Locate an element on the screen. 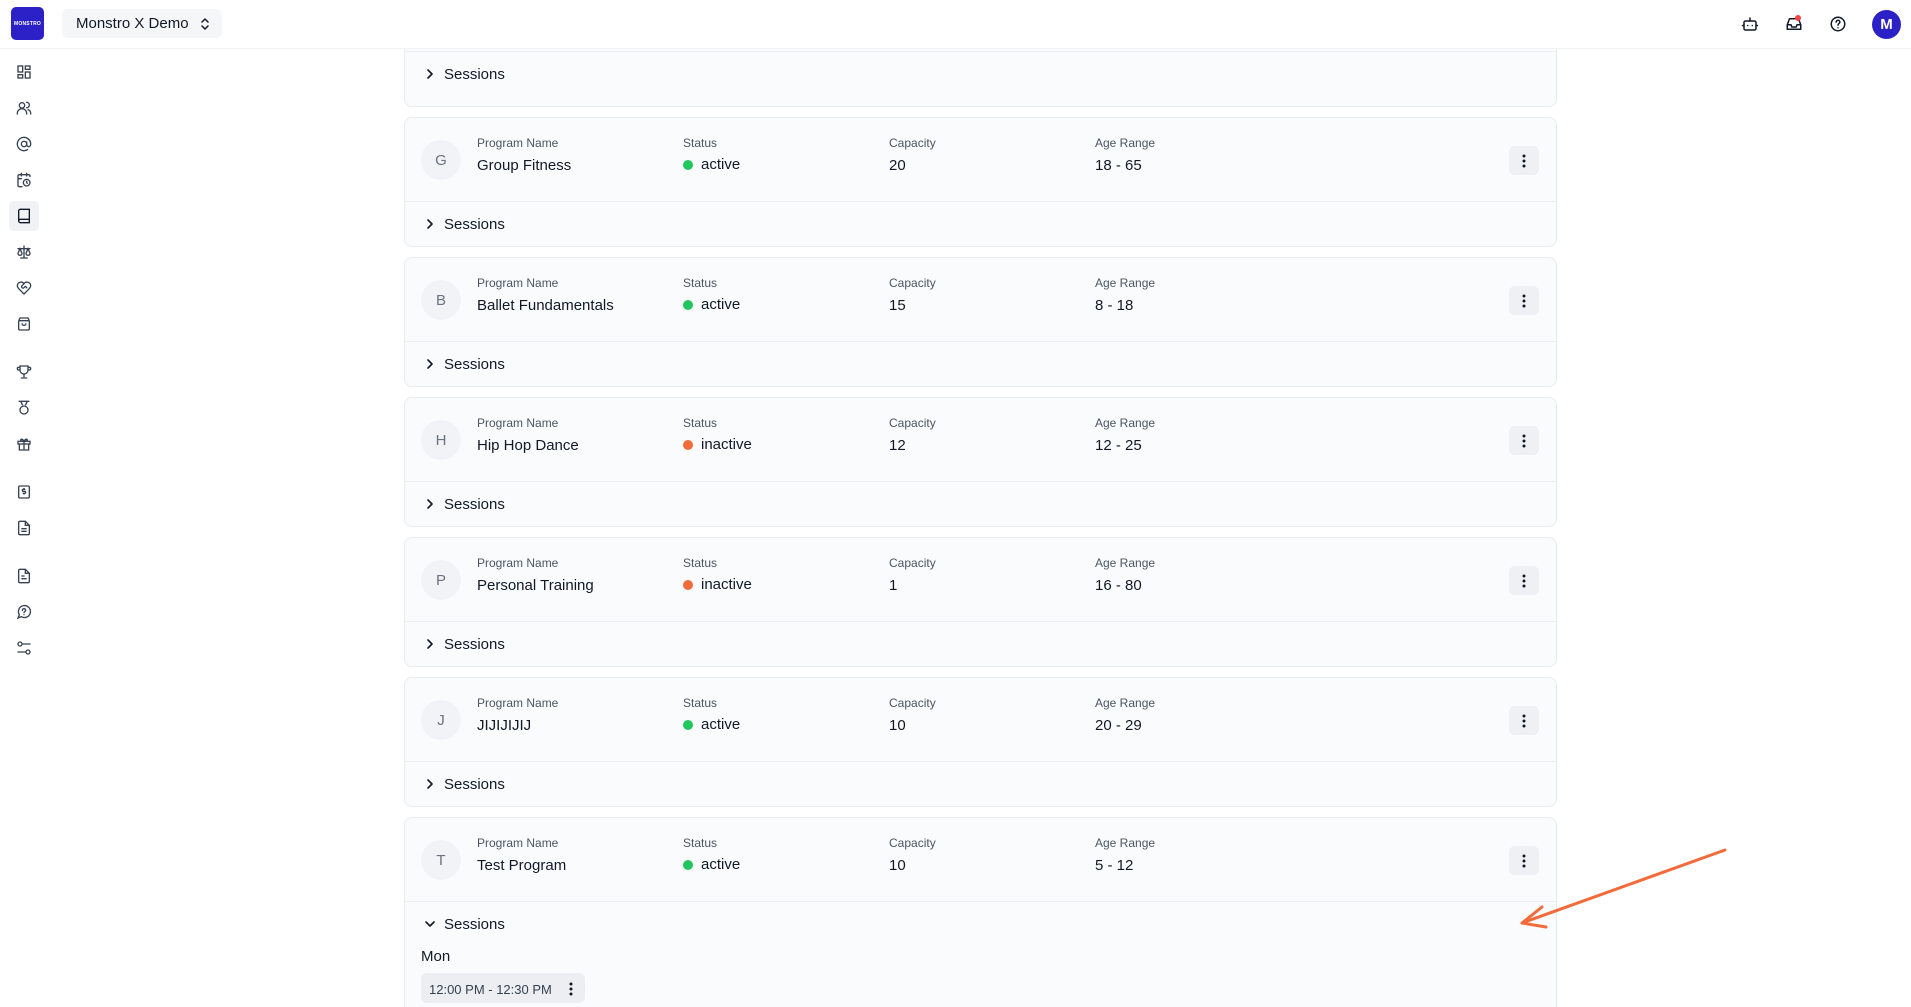 This screenshot has width=1911, height=1007. calendar-clock-icon is located at coordinates (24, 180).